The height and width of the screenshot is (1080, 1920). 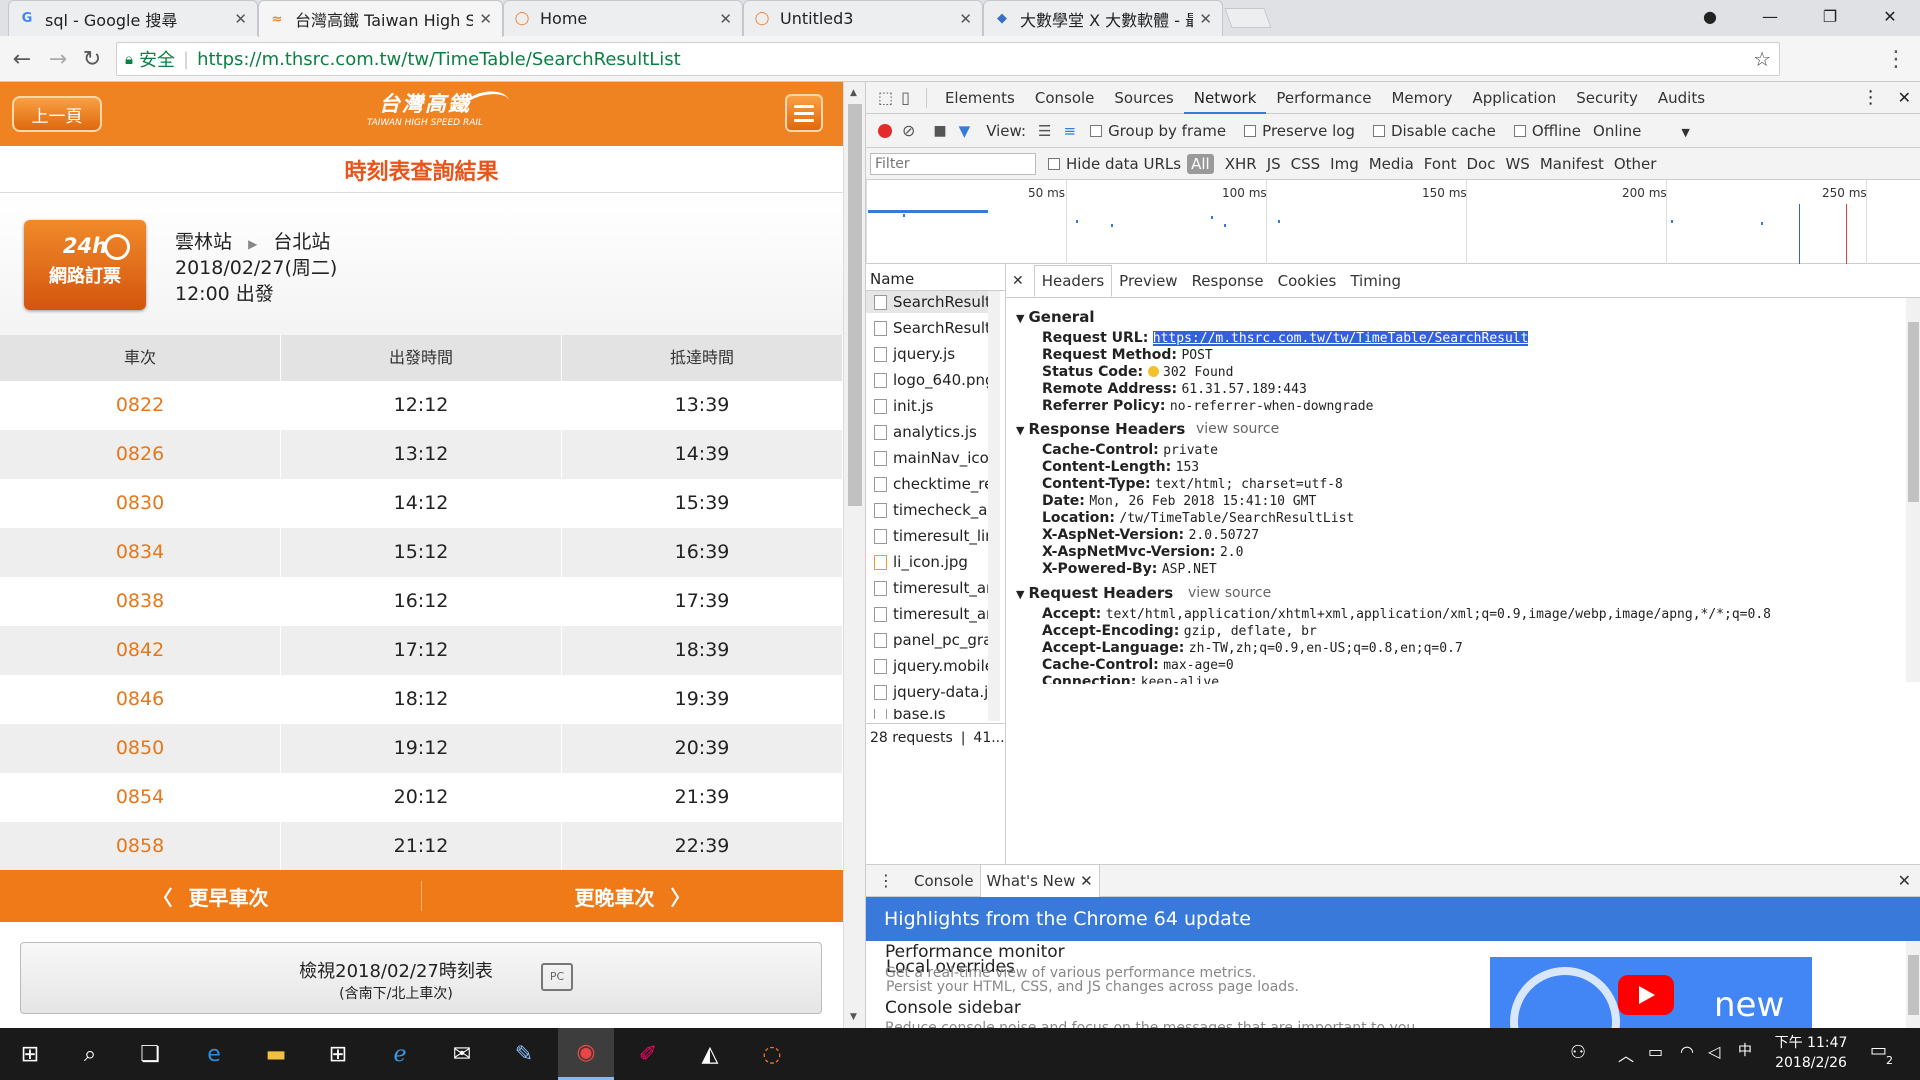 I want to click on general-section: ▼ General, so click(x=1055, y=317).